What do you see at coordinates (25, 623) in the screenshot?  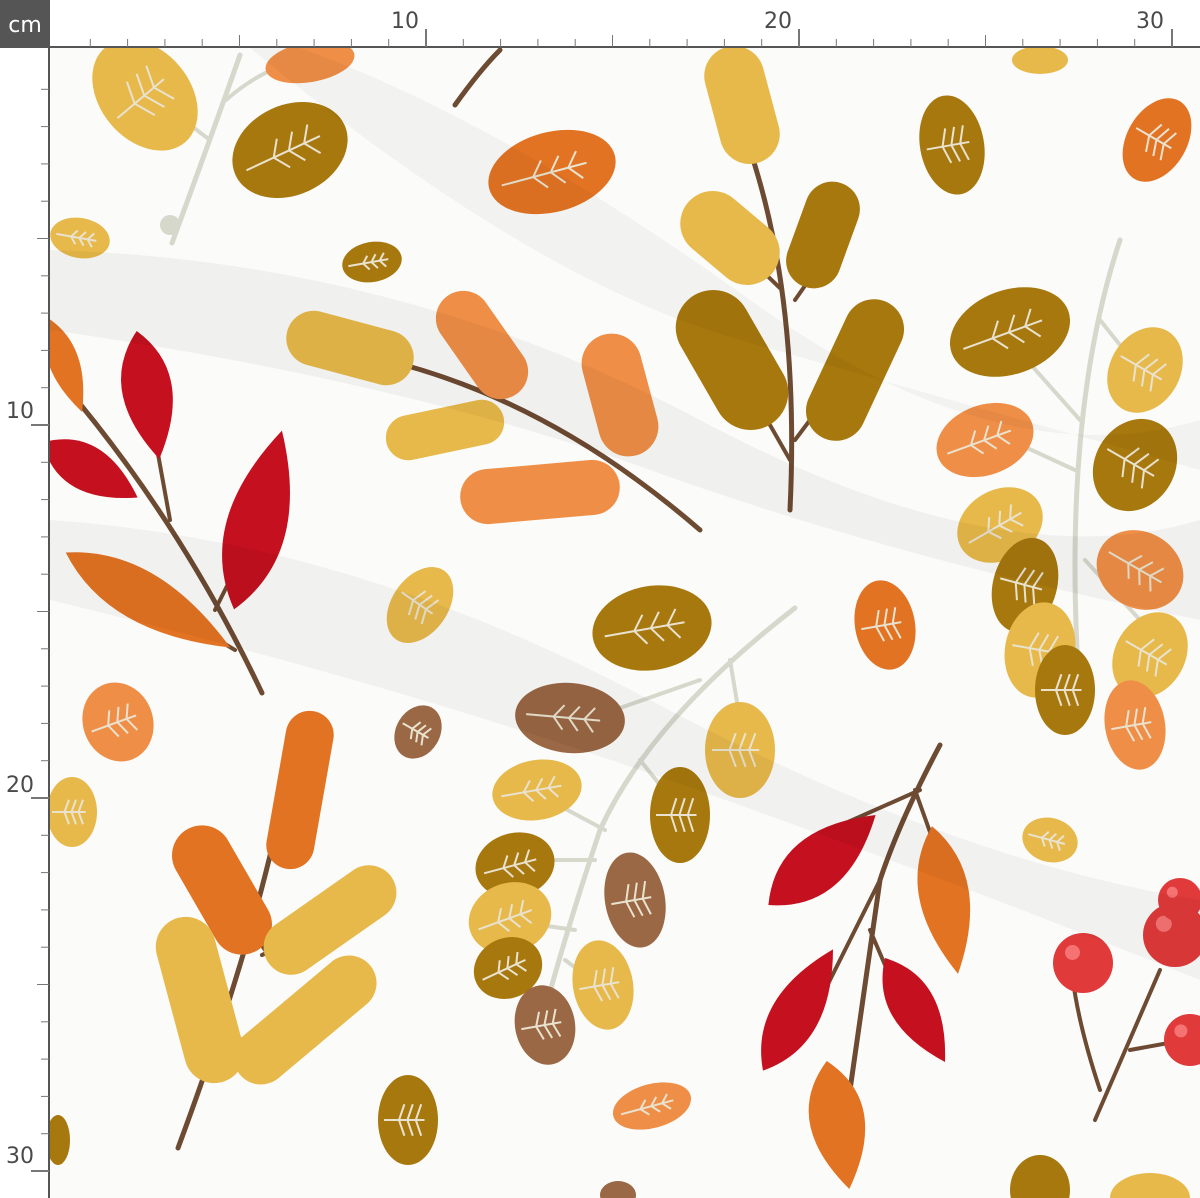 I see `left-ruler` at bounding box center [25, 623].